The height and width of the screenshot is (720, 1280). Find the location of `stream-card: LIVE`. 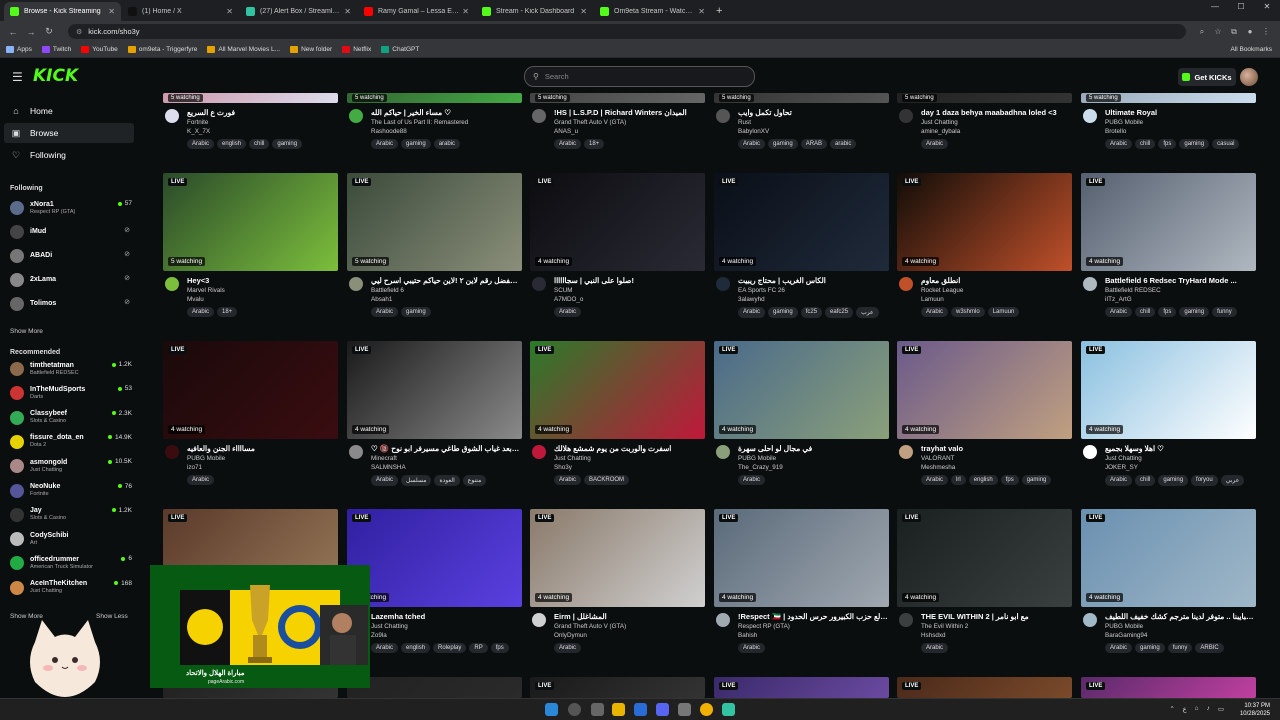

stream-card: LIVE is located at coordinates (984, 687).